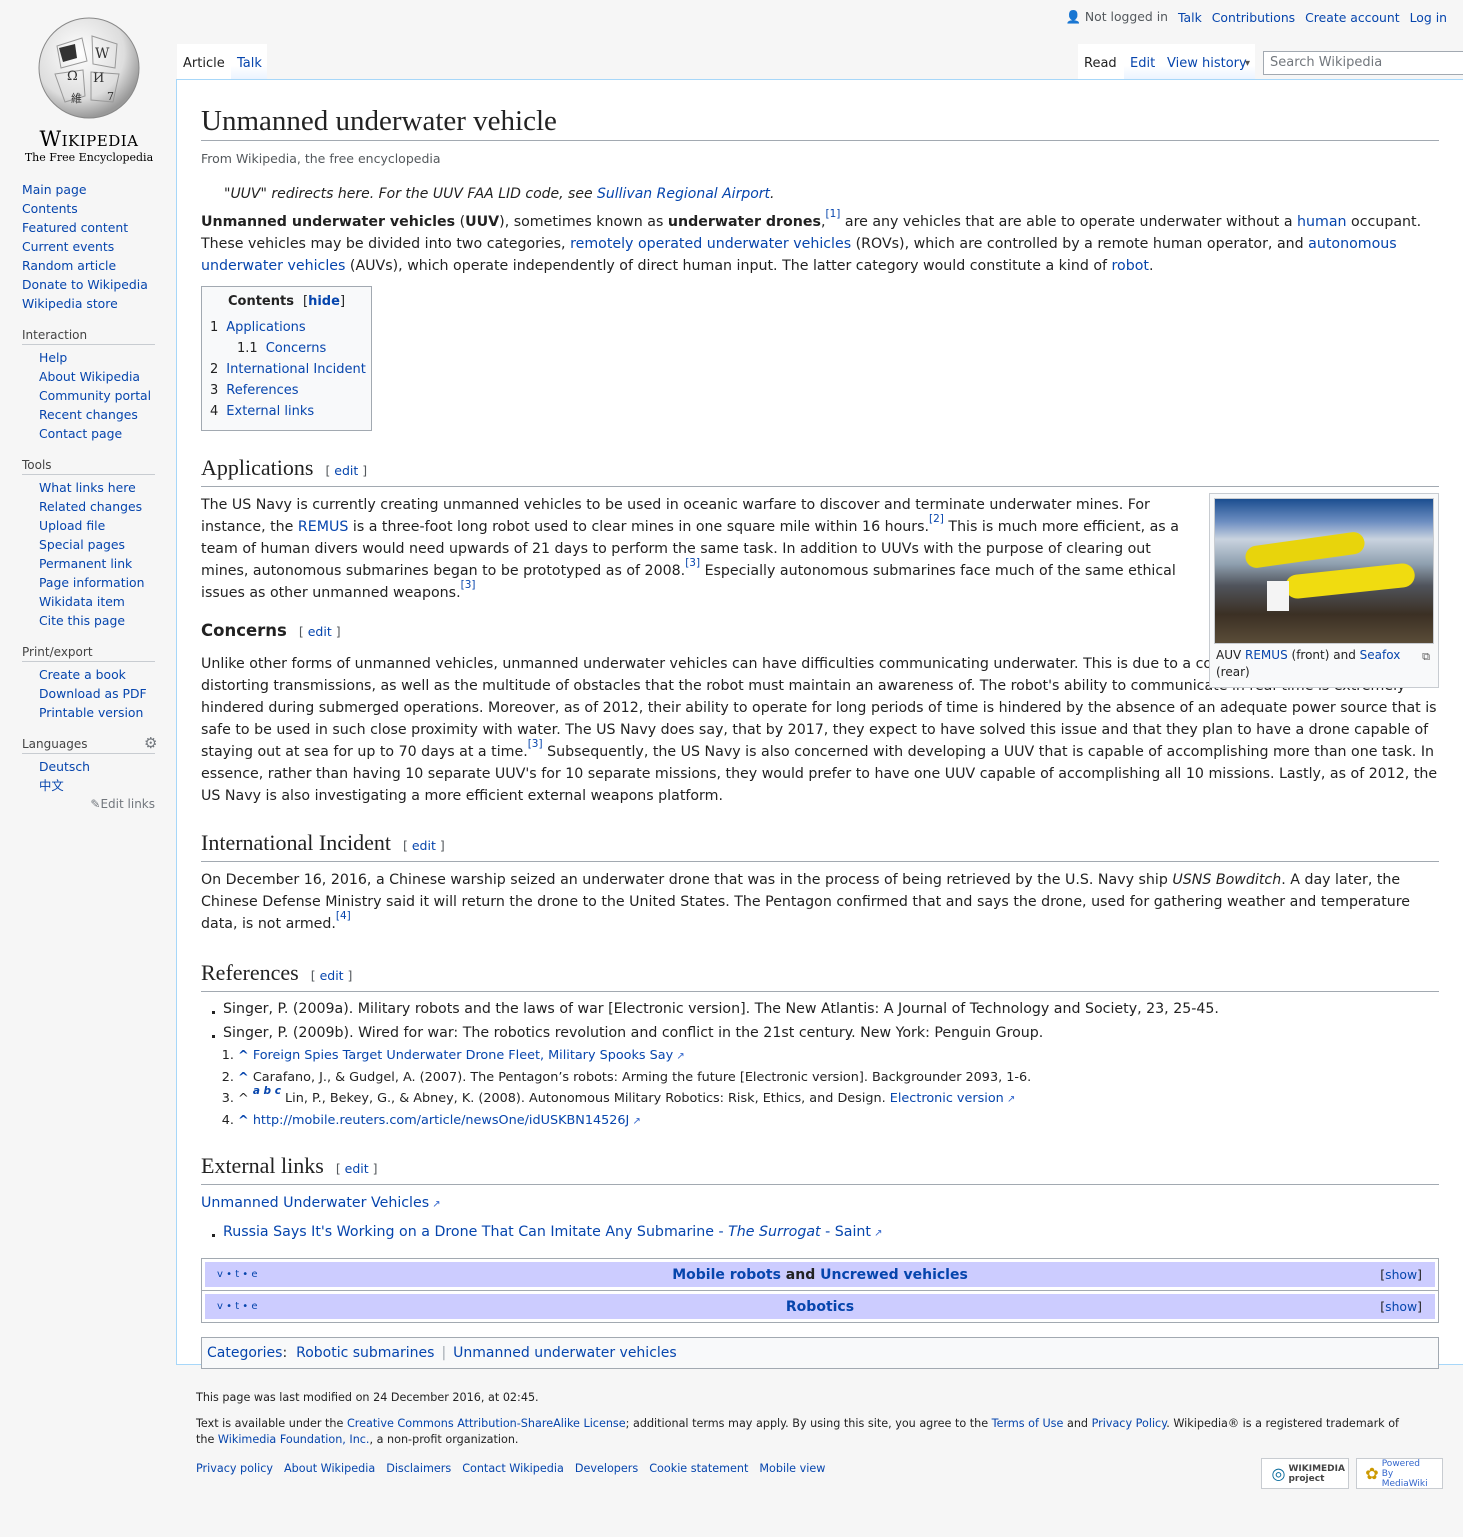 The height and width of the screenshot is (1537, 1463). Describe the element at coordinates (1253, 17) in the screenshot. I see `contributions-link: Contributions` at that location.